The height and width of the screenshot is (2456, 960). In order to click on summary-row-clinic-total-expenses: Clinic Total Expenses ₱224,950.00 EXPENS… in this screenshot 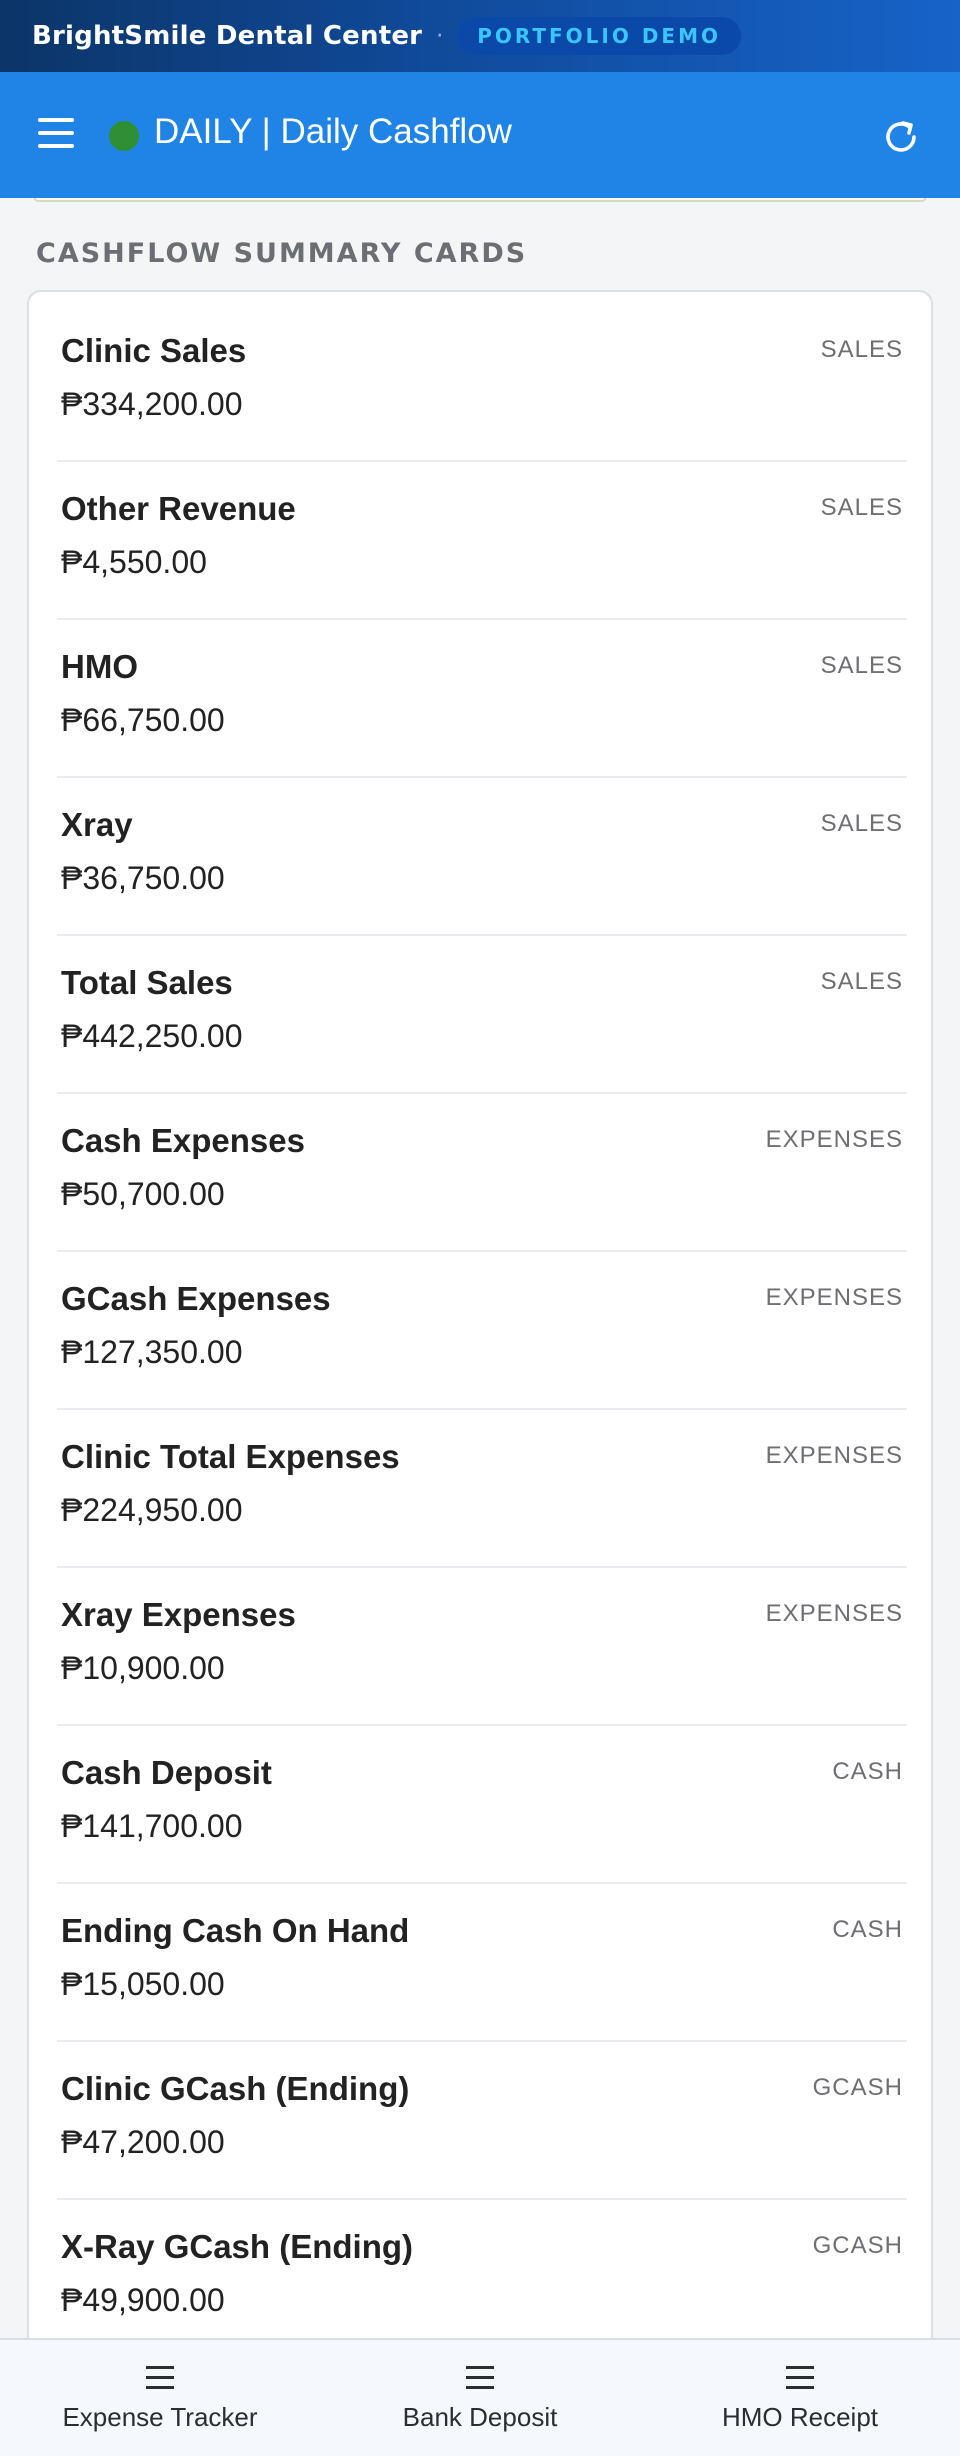, I will do `click(482, 1489)`.